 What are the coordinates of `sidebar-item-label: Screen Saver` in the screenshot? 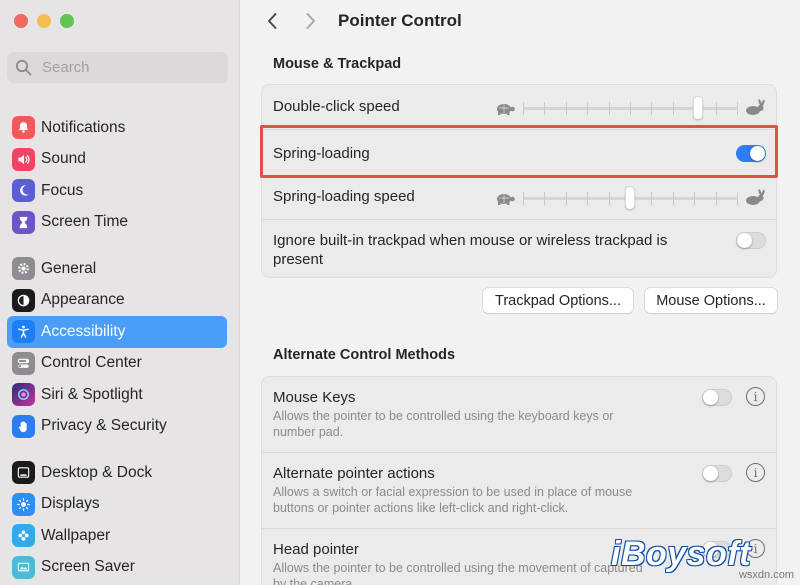 It's located at (88, 567).